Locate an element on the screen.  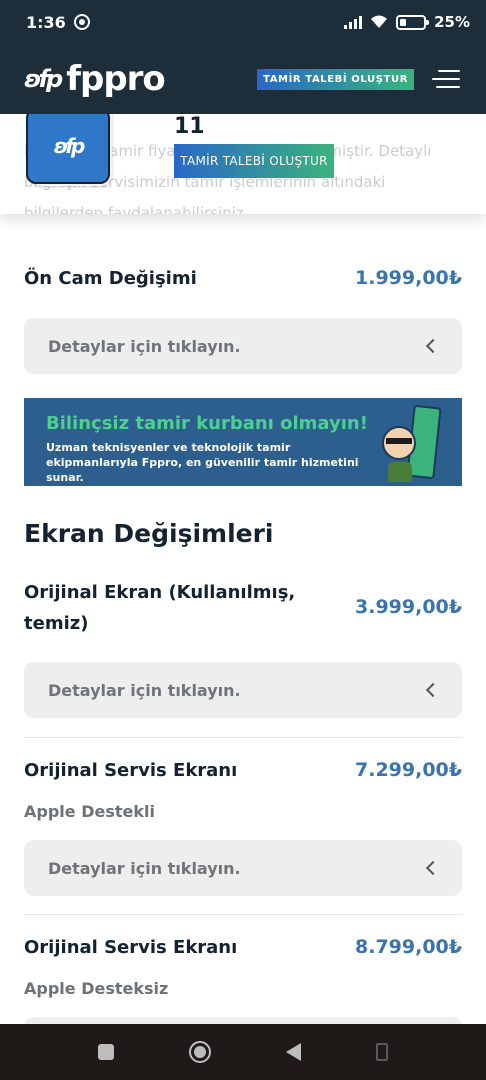
service-row: Orijinal Servis Ekranı 8.799,00₺ is located at coordinates (243, 947).